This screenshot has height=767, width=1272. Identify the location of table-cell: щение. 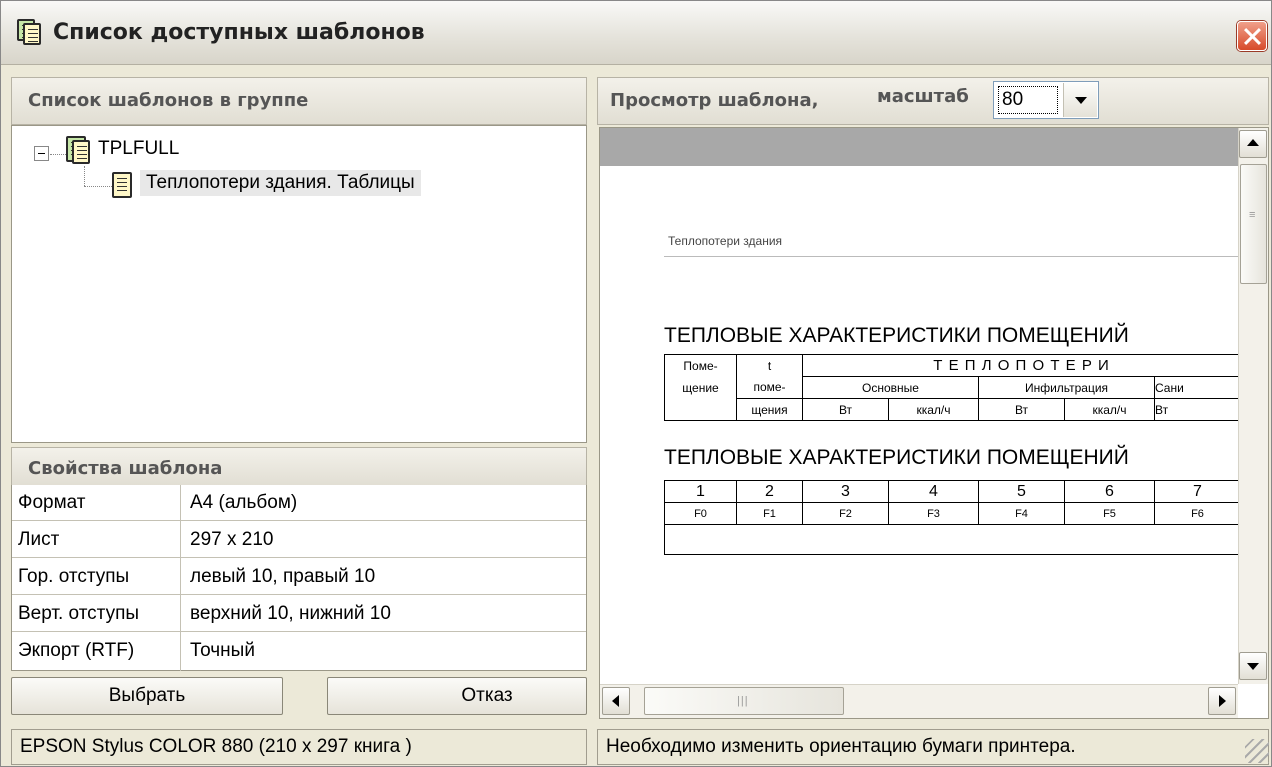
(700, 387).